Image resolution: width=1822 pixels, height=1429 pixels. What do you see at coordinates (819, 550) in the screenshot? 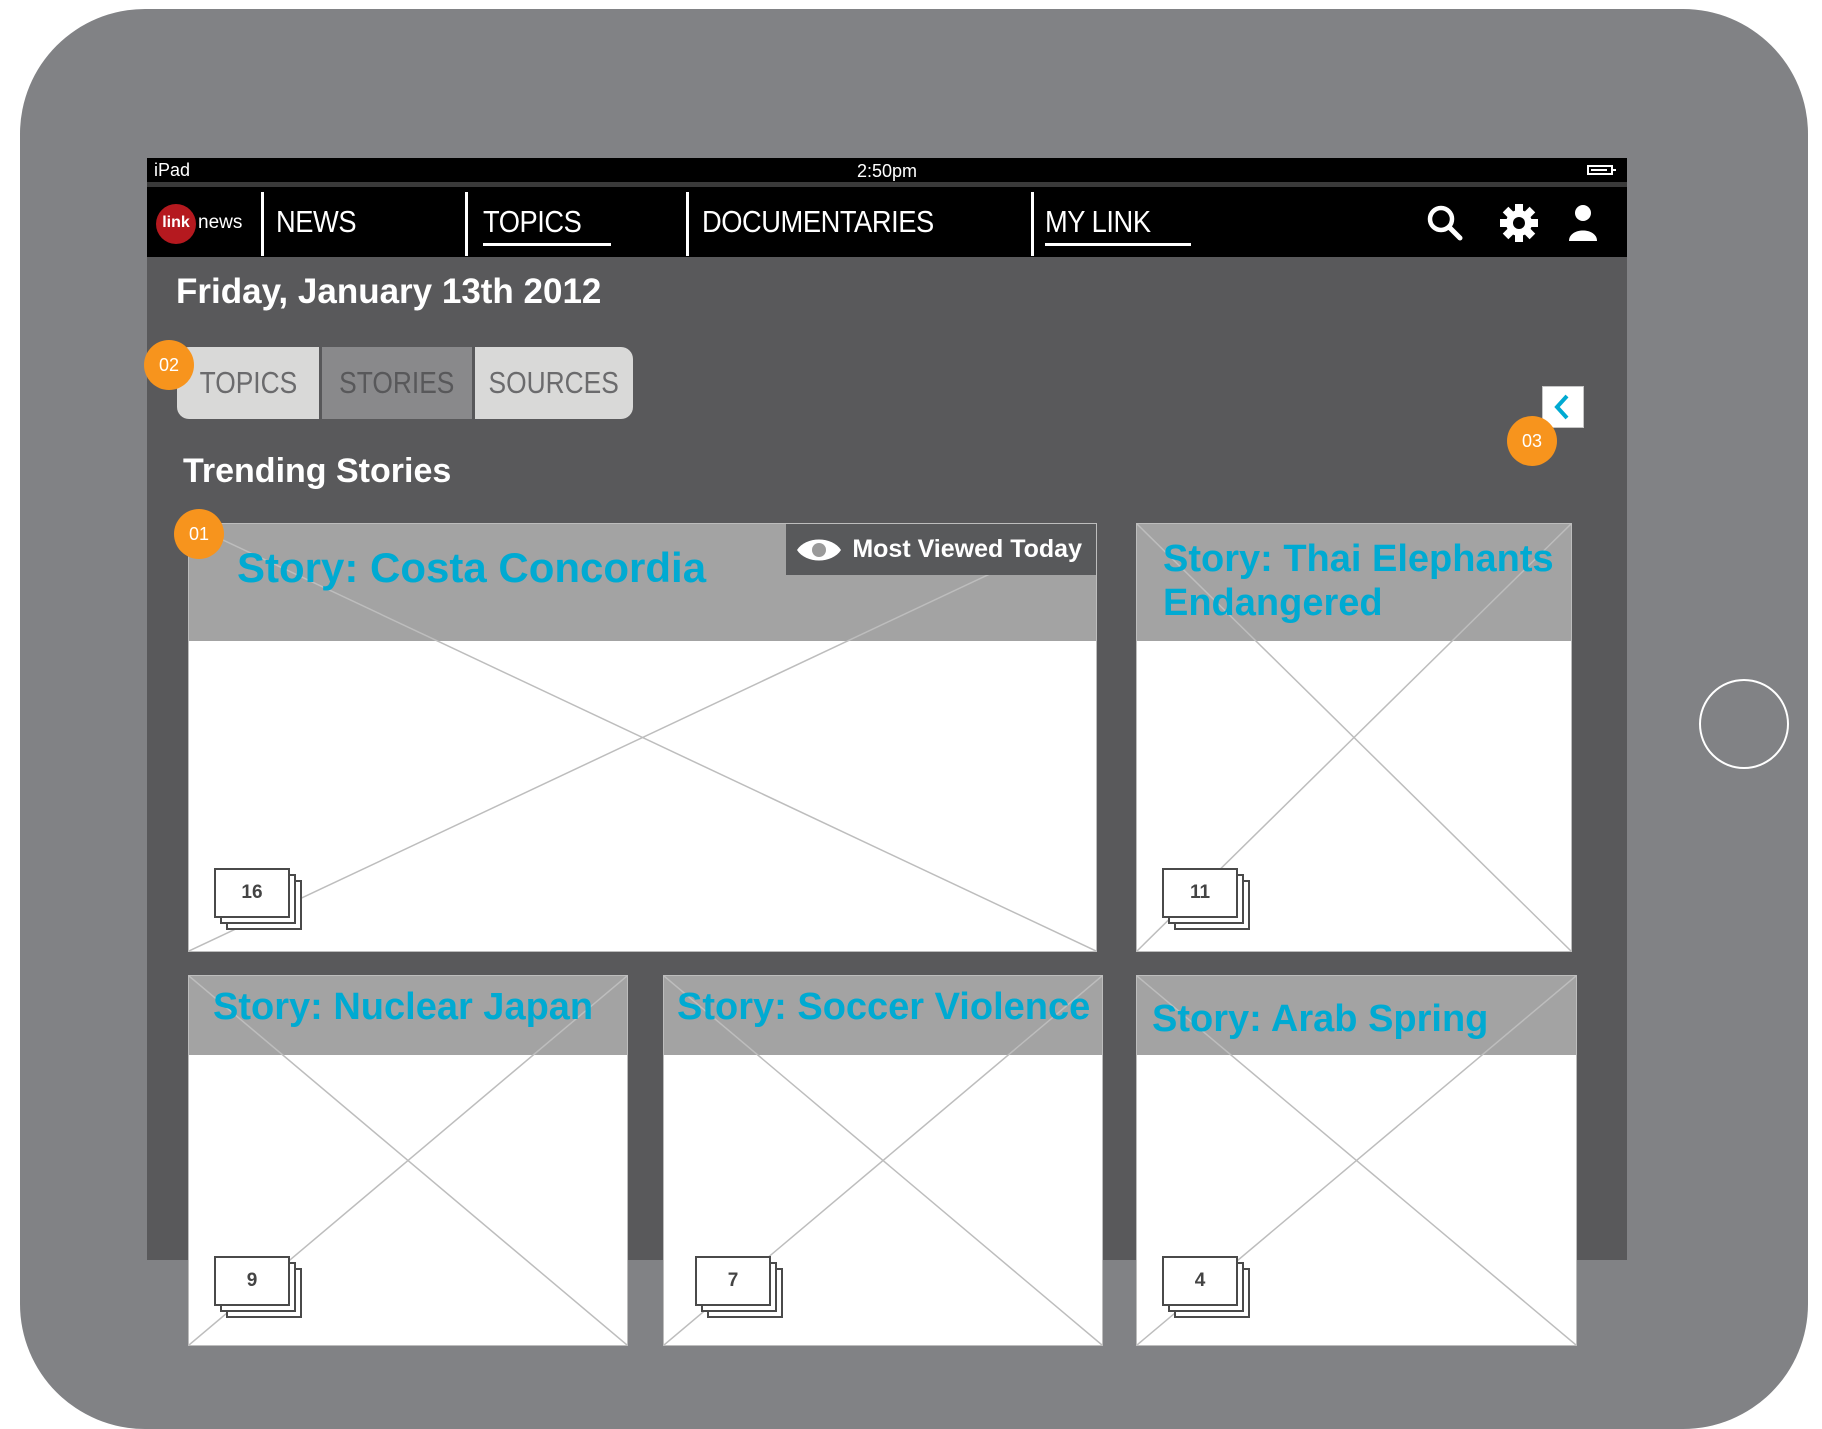
I see `eye-icon` at bounding box center [819, 550].